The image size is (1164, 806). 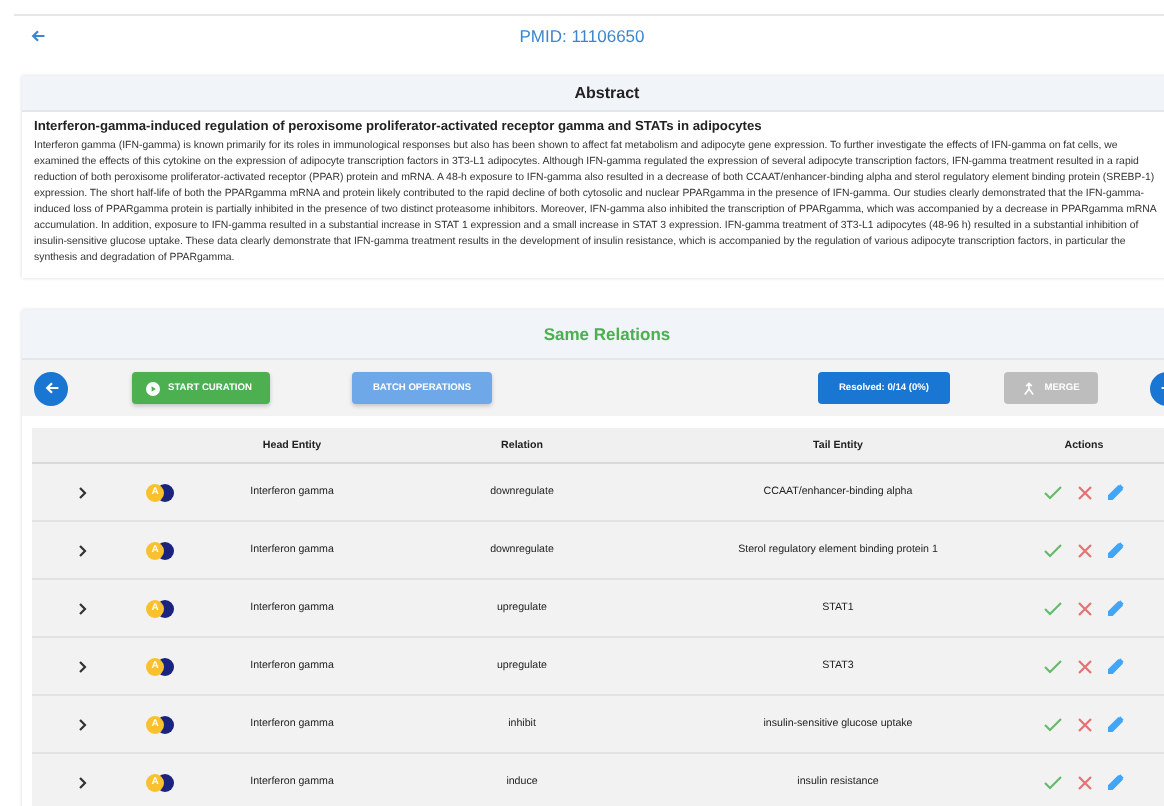 I want to click on merge-icon, so click(x=1029, y=388).